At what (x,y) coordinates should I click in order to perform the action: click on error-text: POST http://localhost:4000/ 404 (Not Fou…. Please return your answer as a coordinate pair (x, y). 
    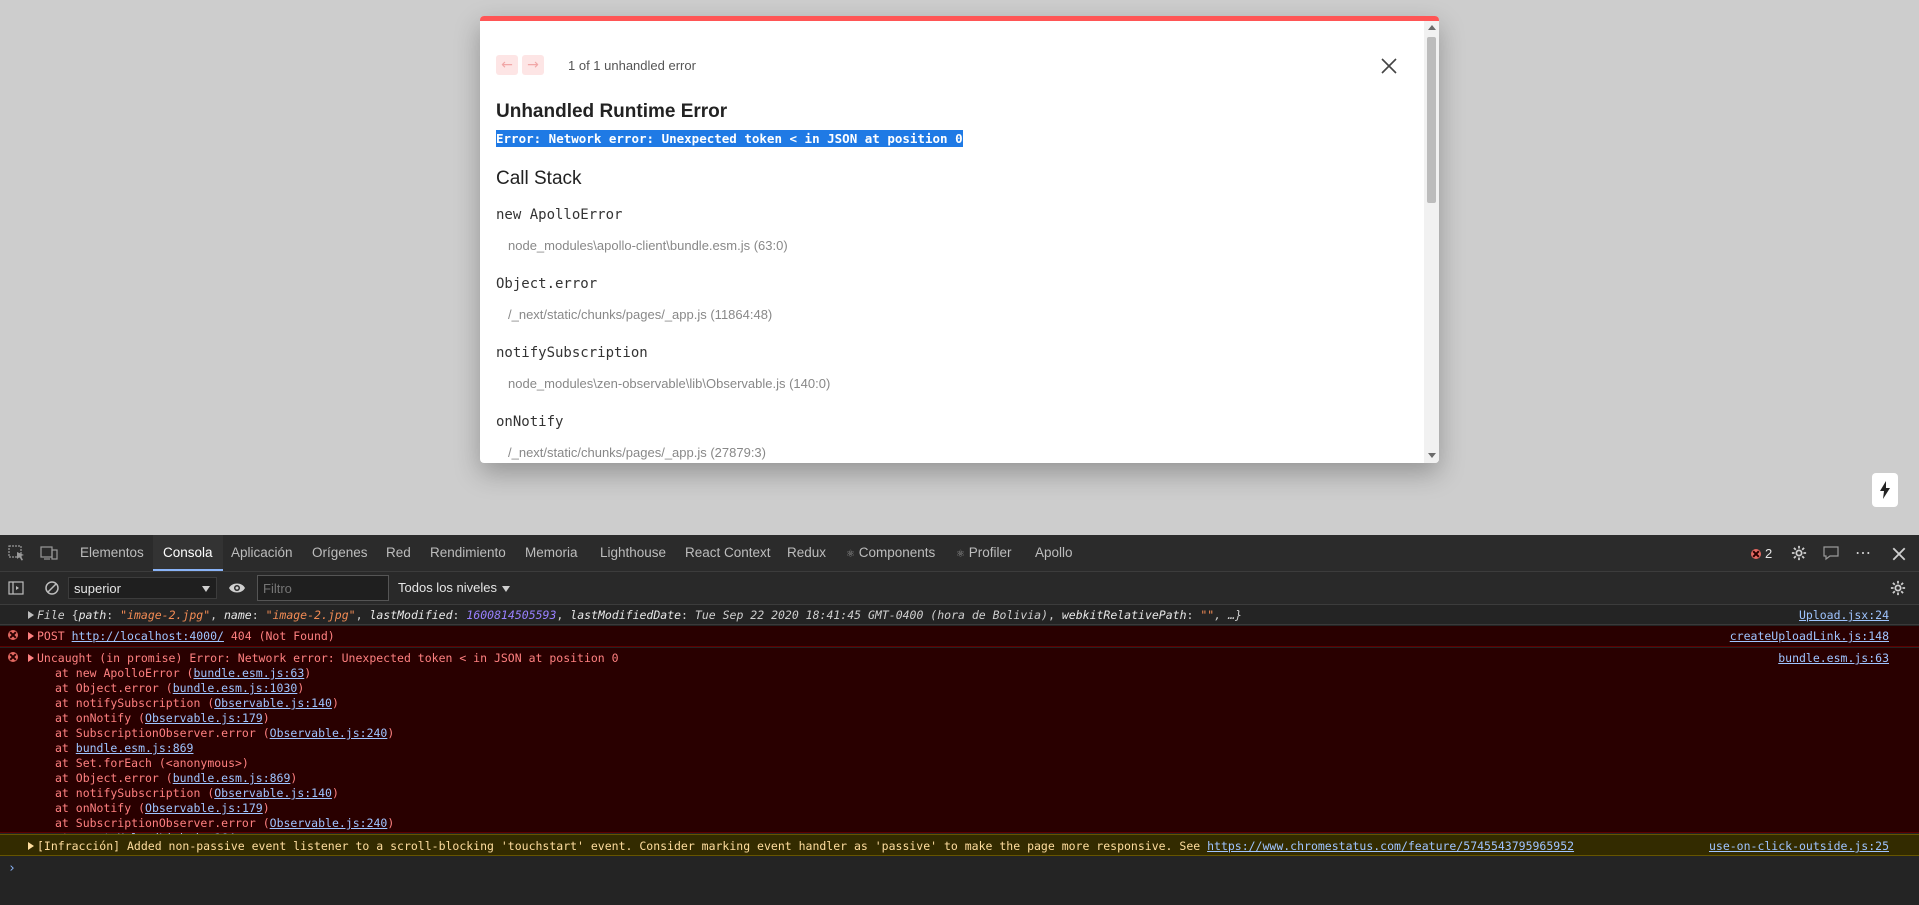
    Looking at the image, I should click on (186, 636).